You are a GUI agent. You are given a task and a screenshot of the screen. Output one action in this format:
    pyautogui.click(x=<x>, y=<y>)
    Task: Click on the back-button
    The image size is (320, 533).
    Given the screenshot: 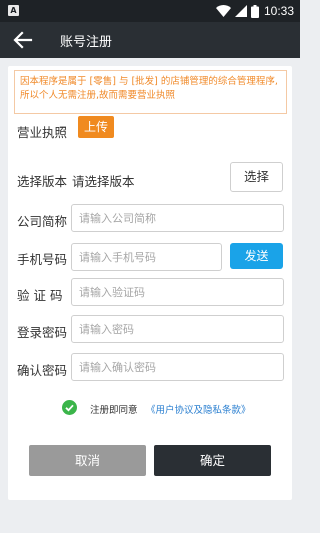 What is the action you would take?
    pyautogui.click(x=23, y=40)
    